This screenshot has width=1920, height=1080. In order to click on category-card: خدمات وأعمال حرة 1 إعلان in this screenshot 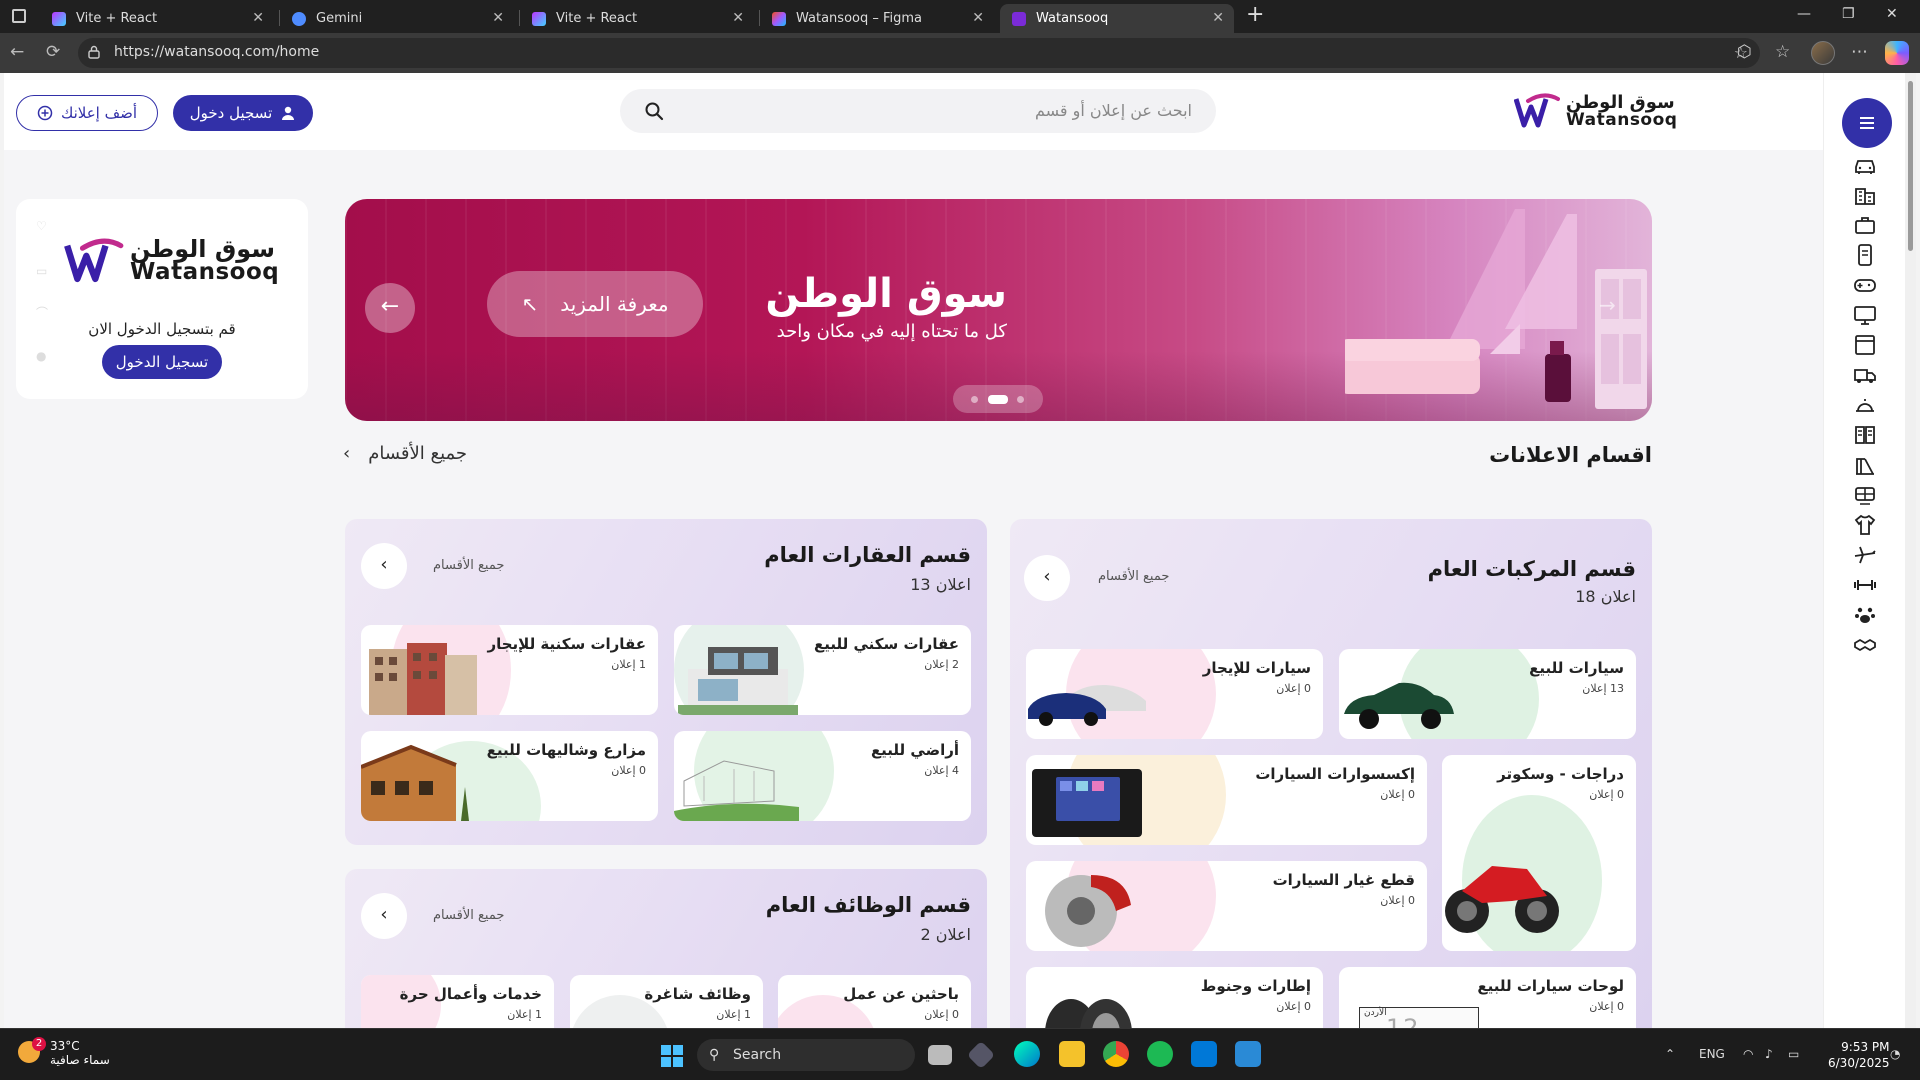, I will do `click(457, 1001)`.